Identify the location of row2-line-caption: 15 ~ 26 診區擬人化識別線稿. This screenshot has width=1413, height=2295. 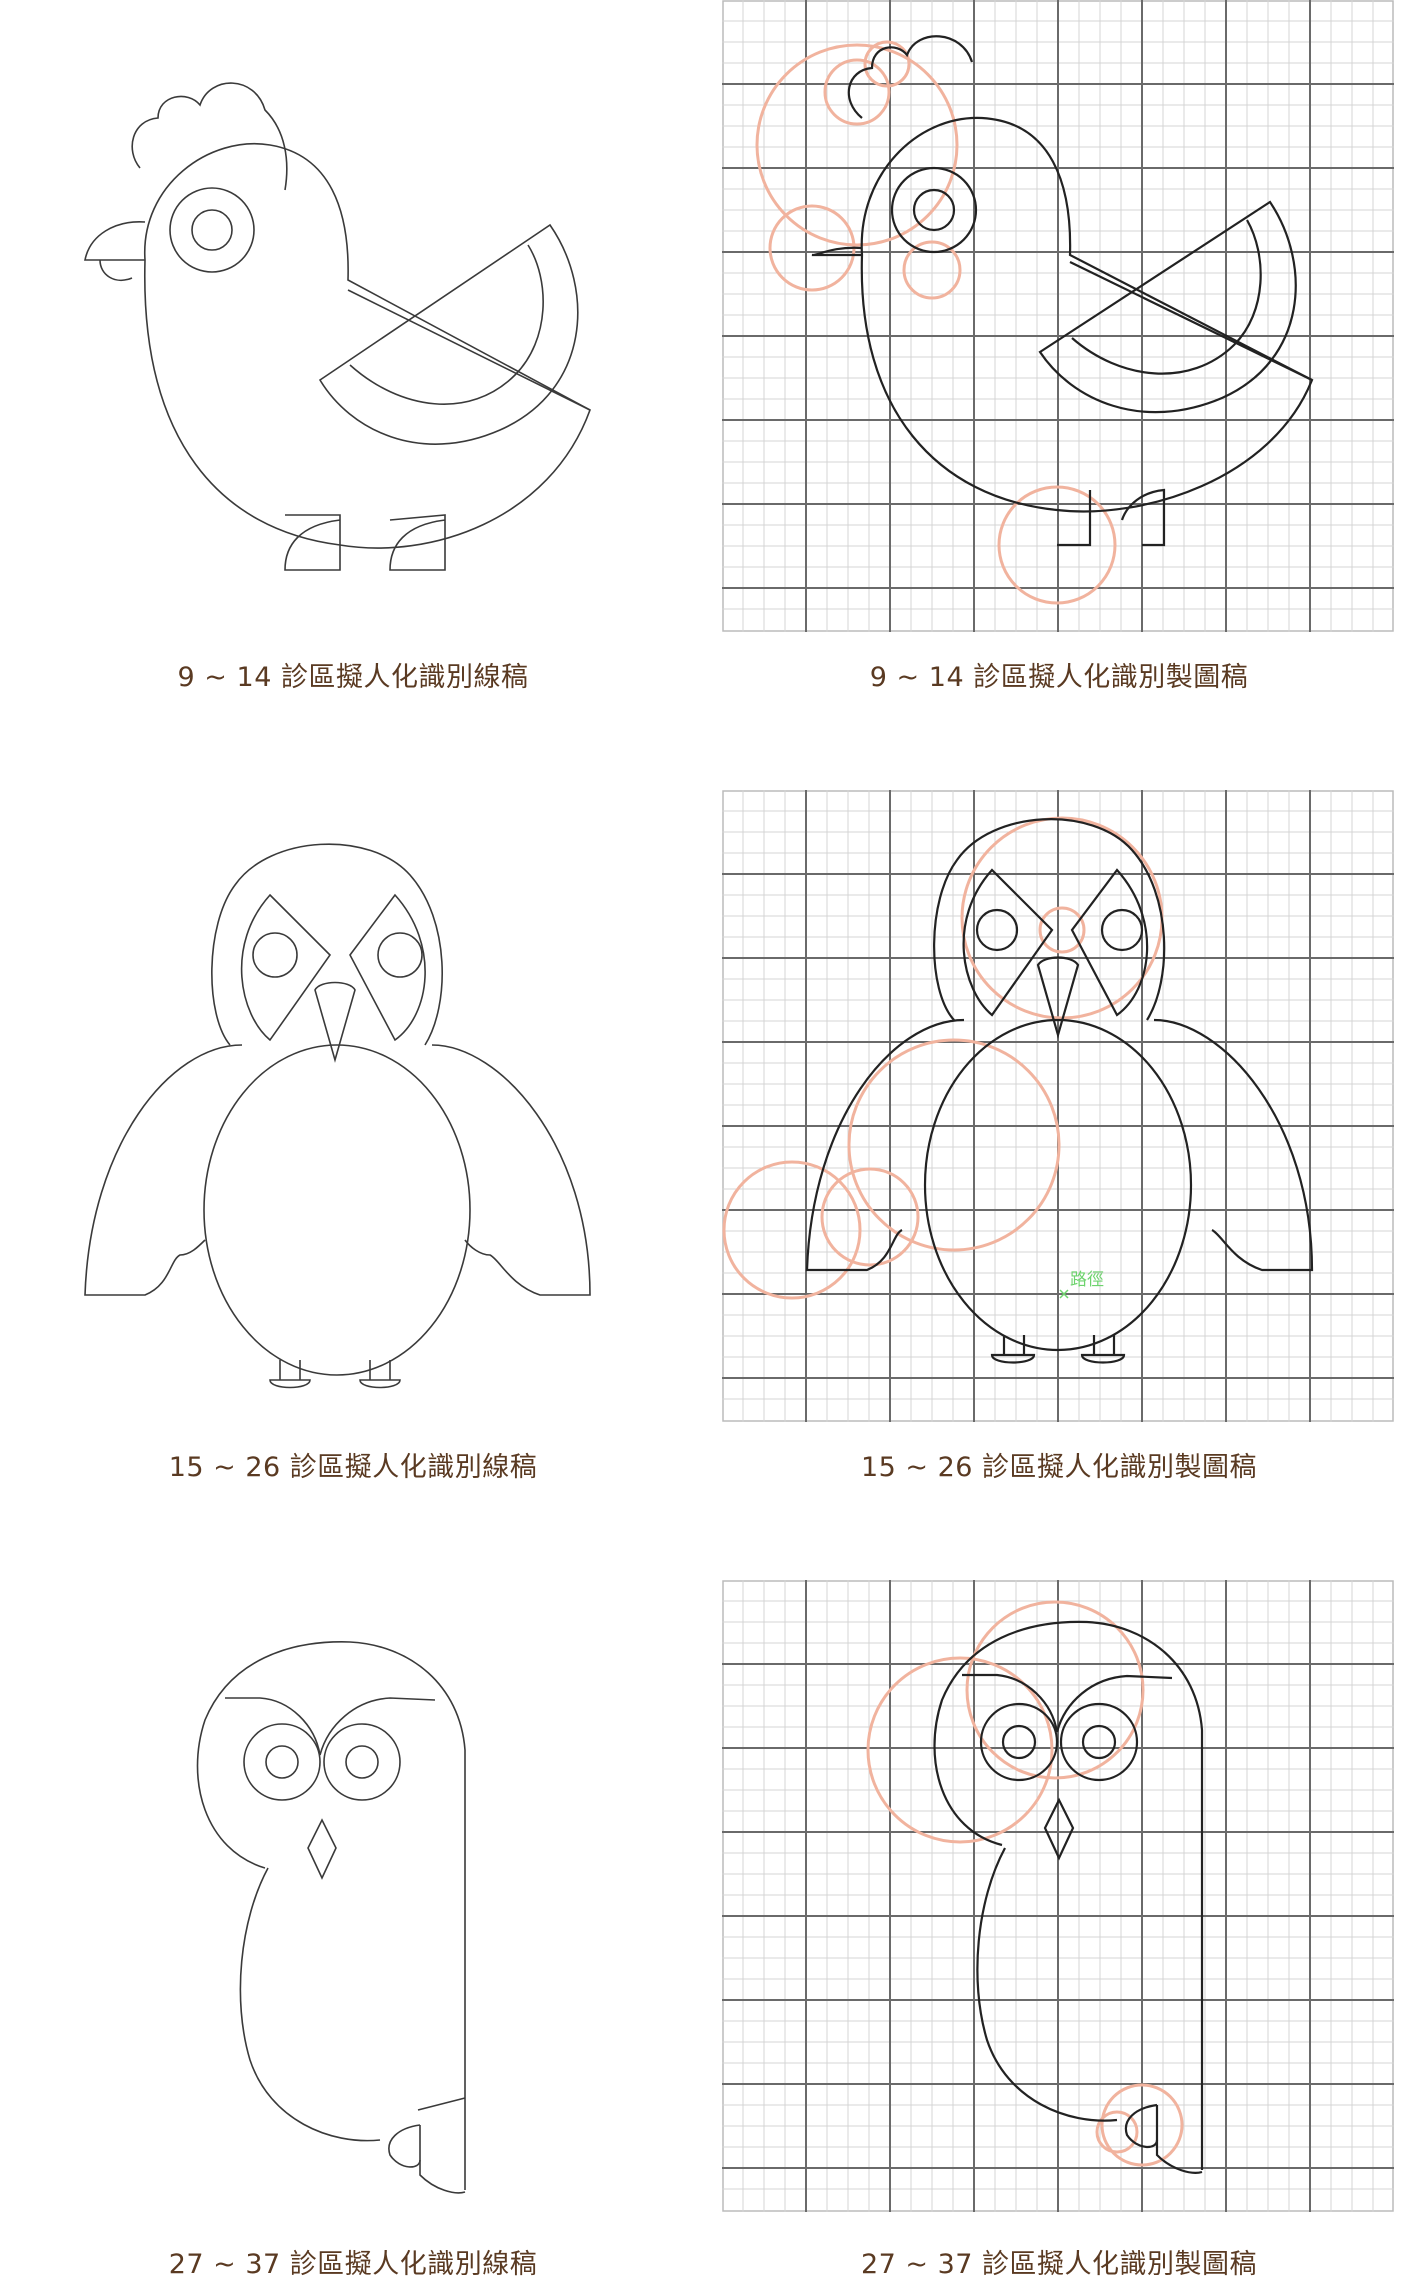
(353, 1467).